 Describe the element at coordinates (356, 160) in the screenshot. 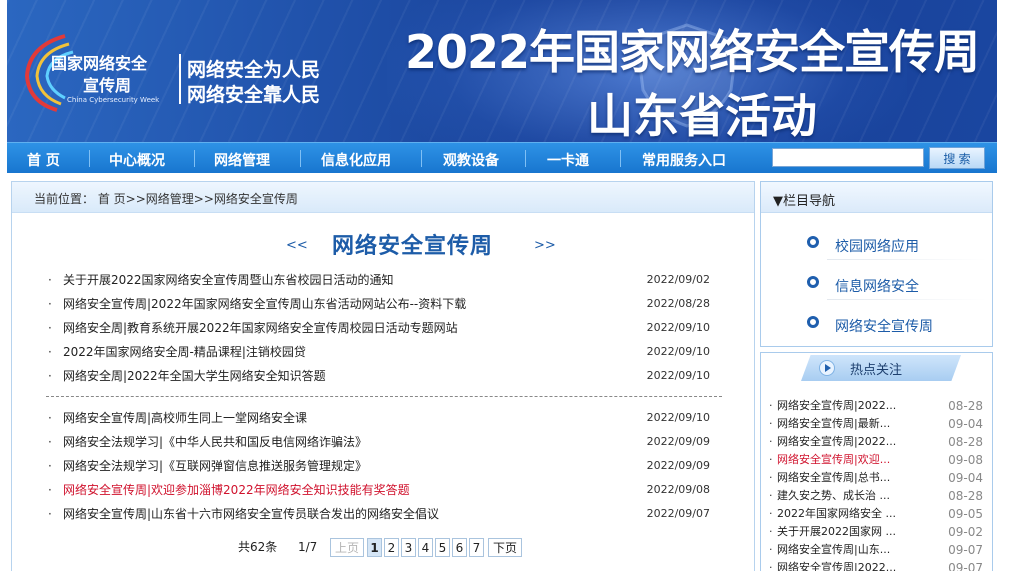

I see `nav-item-it-apps: 信息化应用` at that location.